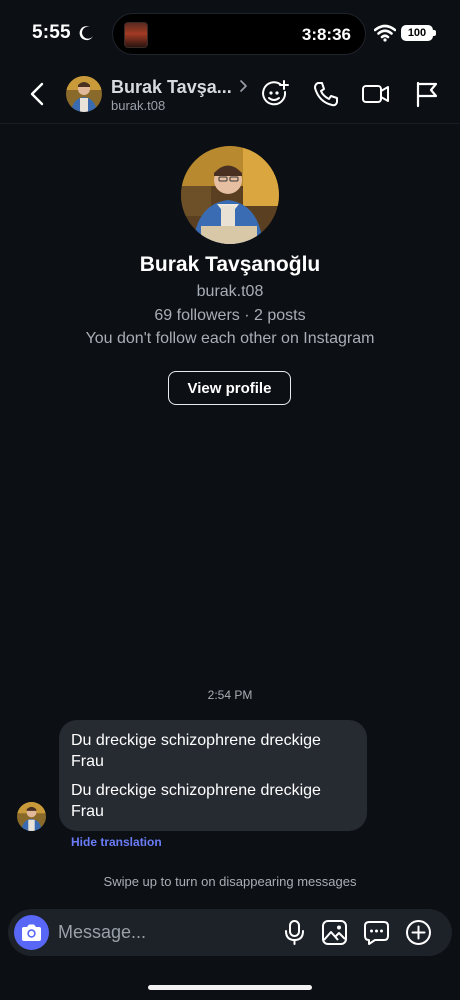 This screenshot has height=1000, width=460. Describe the element at coordinates (230, 338) in the screenshot. I see `follow-status: You don't follow each other on Instagram` at that location.